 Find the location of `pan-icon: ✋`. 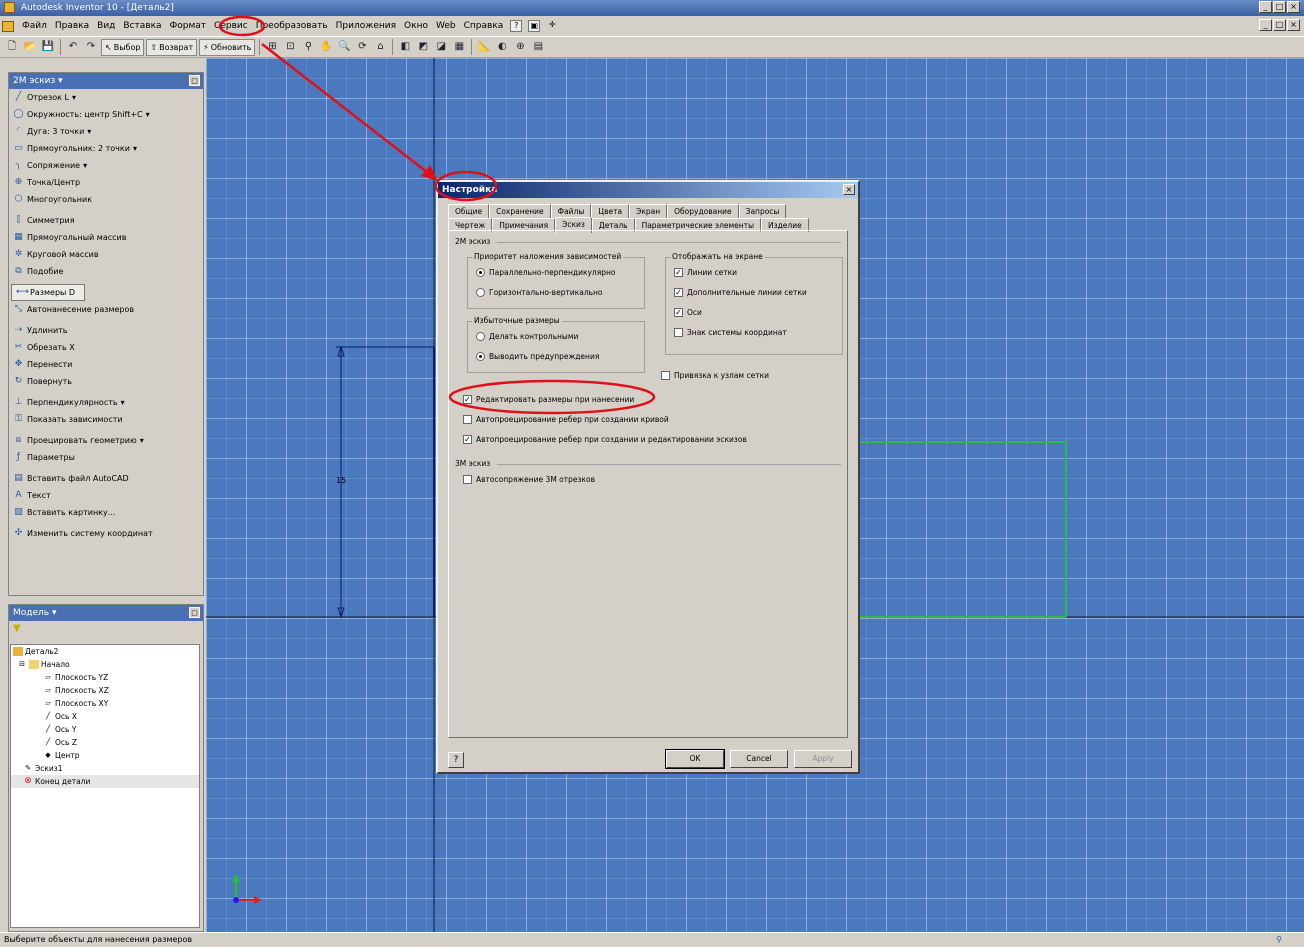

pan-icon: ✋ is located at coordinates (326, 47).